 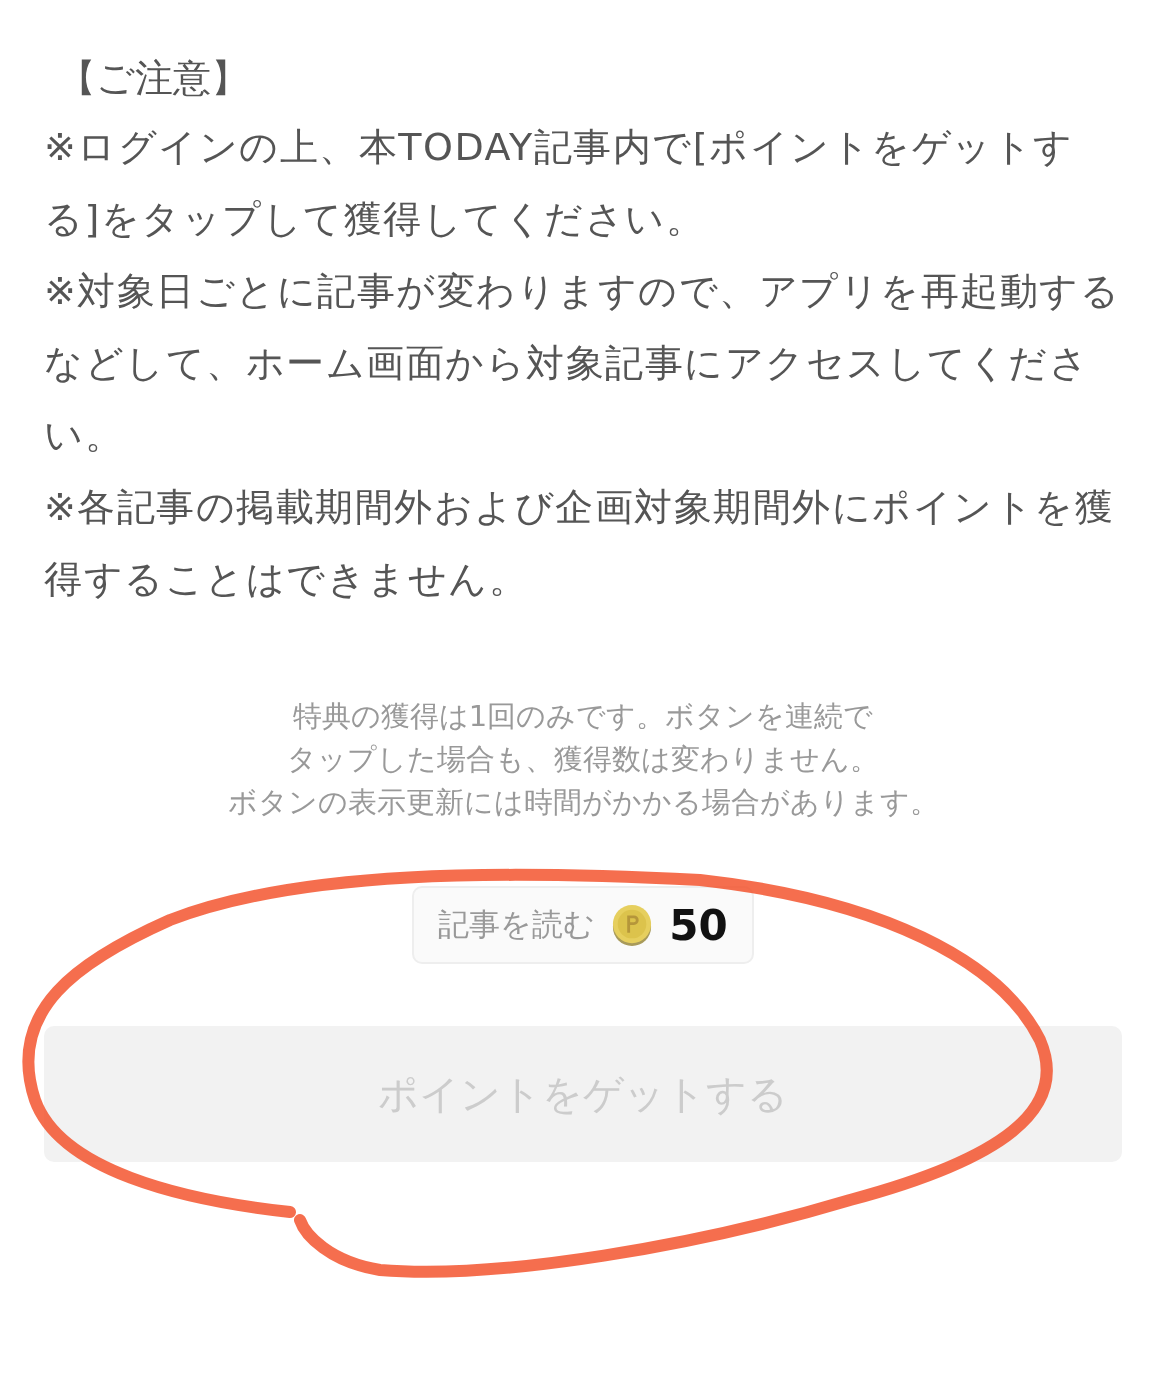 What do you see at coordinates (583, 716) in the screenshot?
I see `info-text: 特典の獲得は1回のみです。ボタンを連続で` at bounding box center [583, 716].